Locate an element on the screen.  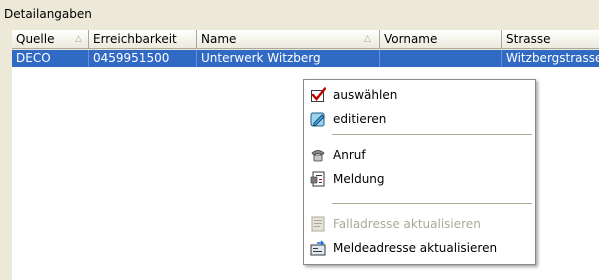
menu-item-meldeadresse-aktualisieren: Meldeadresse aktualisieren is located at coordinates (419, 248).